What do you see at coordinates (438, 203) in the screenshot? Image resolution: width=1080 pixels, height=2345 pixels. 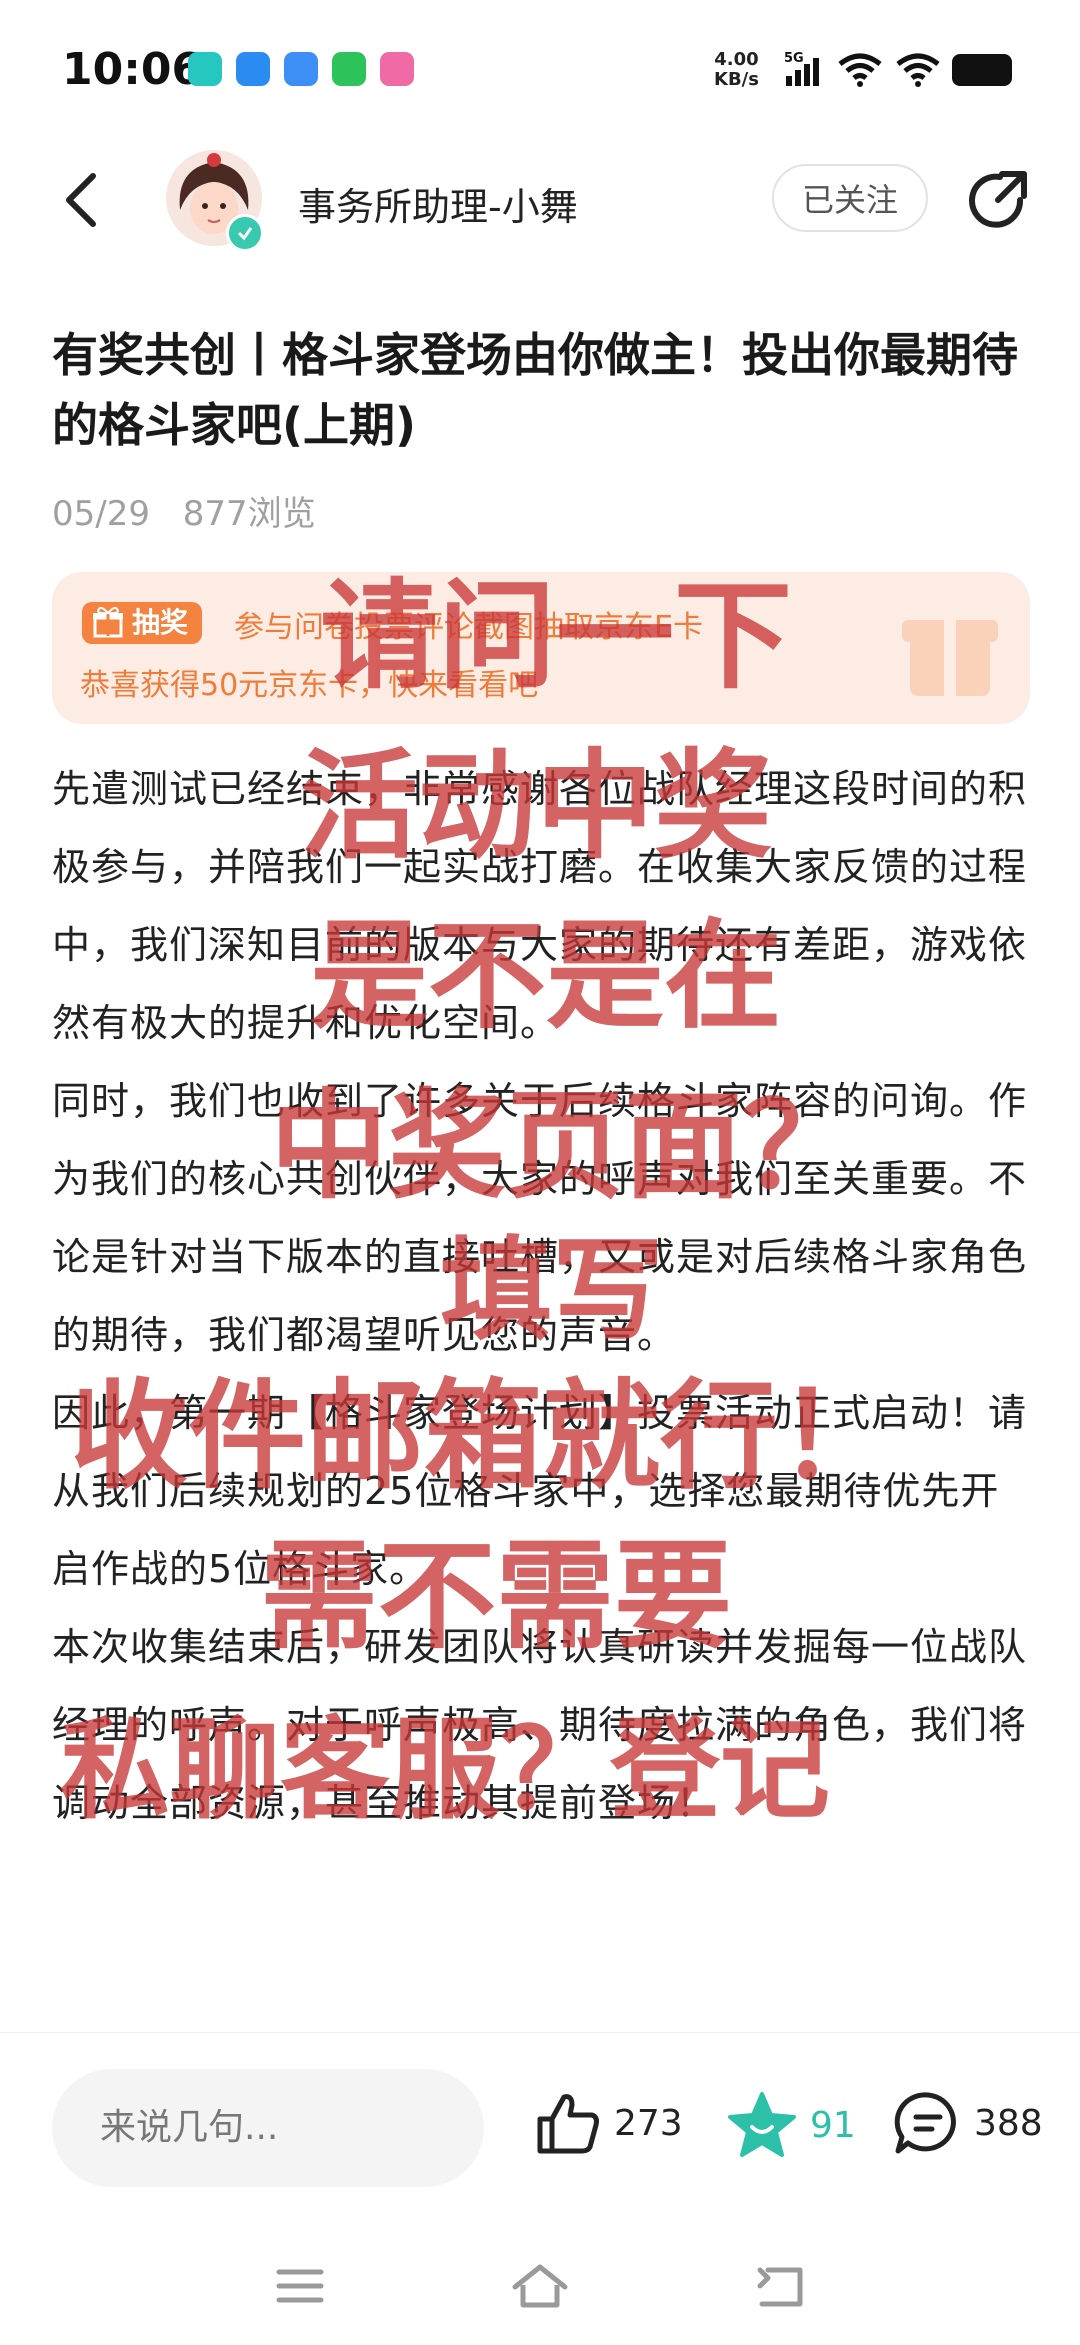 I see `author-name: 事务所助理-小舞` at bounding box center [438, 203].